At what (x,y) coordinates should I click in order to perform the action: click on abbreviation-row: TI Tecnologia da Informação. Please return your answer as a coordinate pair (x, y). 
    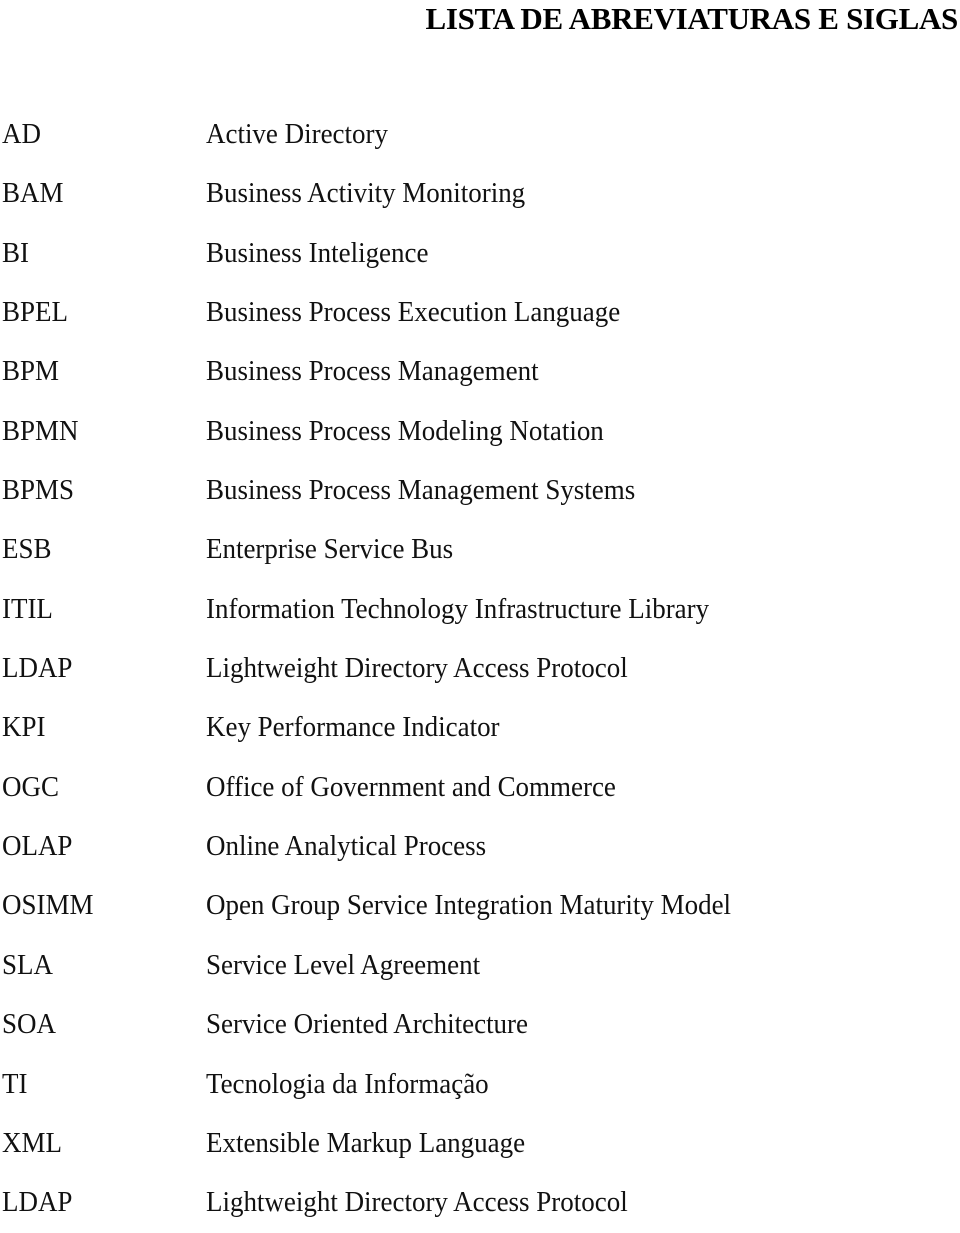
    Looking at the image, I should click on (480, 1084).